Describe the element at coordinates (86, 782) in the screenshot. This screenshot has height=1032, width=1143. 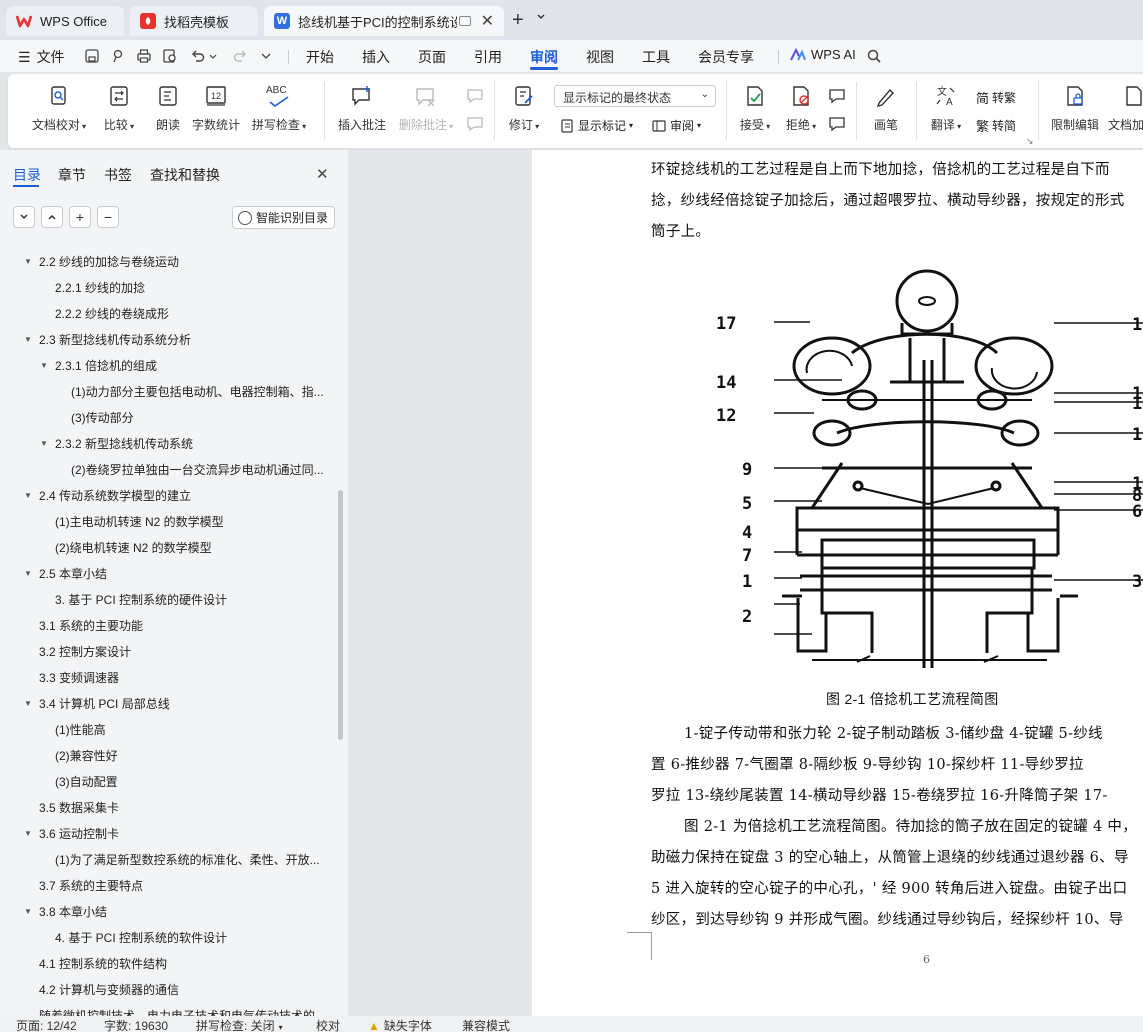
I see `toc-item: (3)自动配置` at that location.